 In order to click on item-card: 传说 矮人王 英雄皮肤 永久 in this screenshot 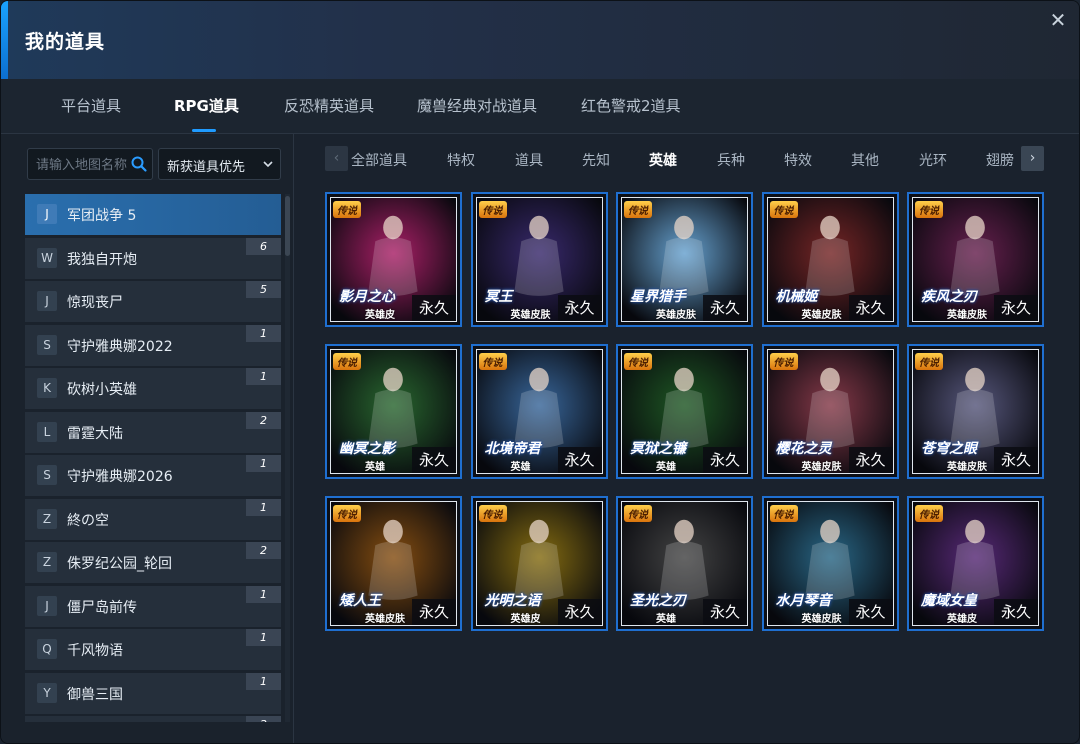, I will do `click(393, 563)`.